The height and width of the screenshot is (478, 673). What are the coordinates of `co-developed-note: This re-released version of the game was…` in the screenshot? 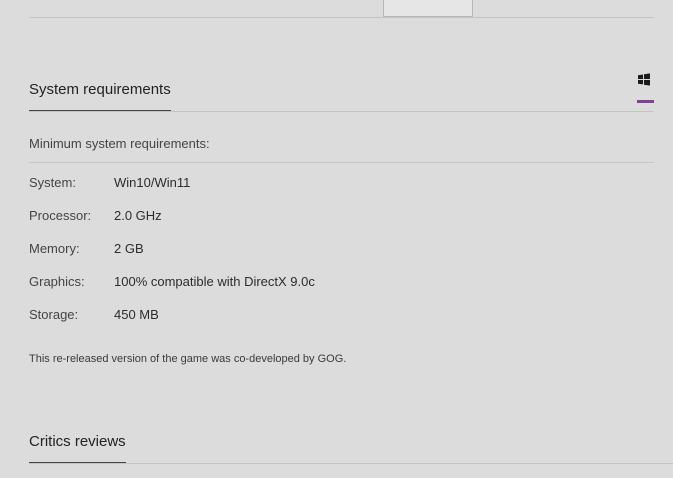 It's located at (188, 359).